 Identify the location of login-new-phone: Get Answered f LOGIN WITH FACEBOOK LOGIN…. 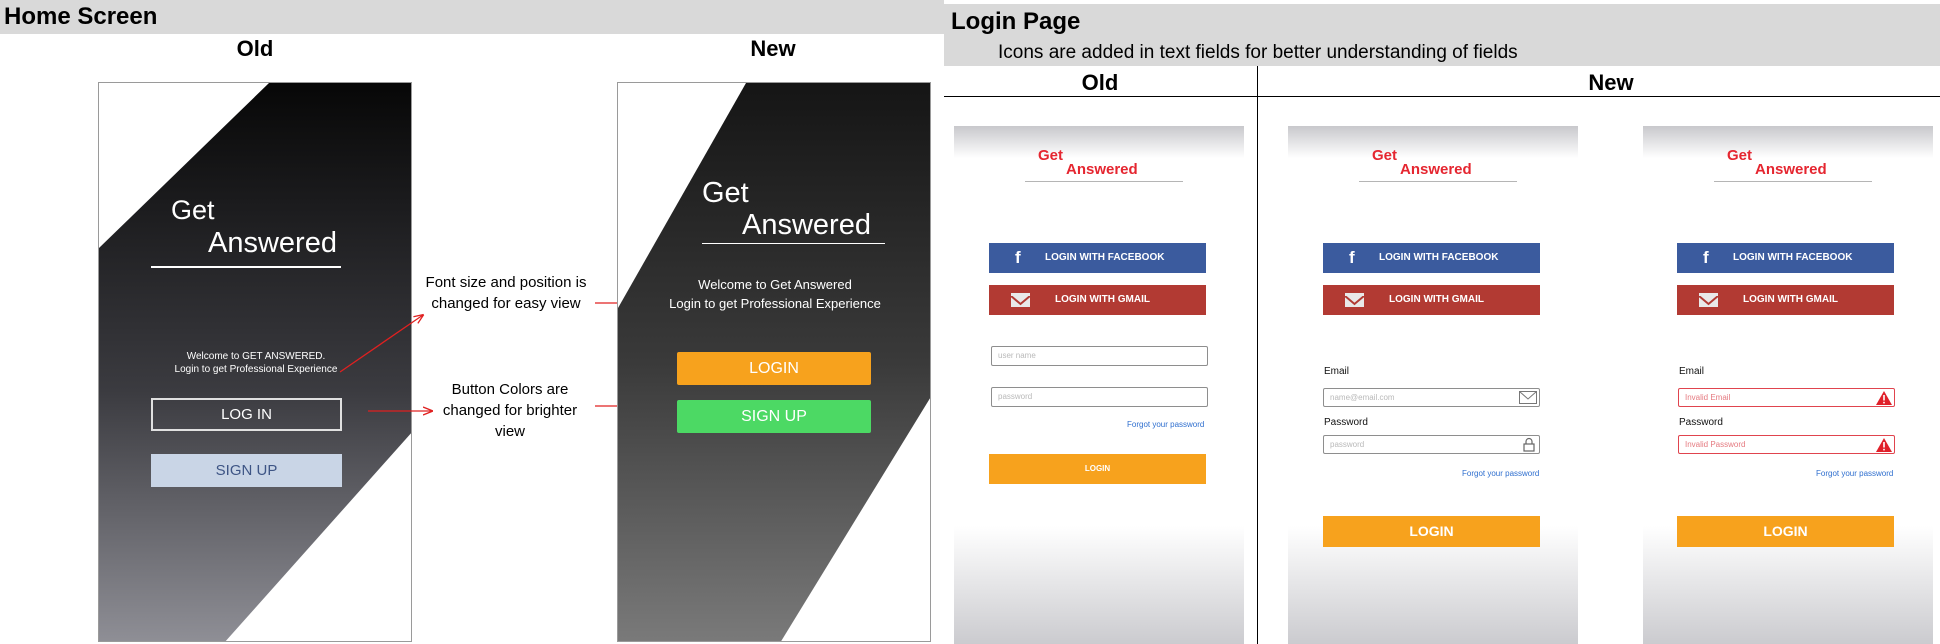
(1433, 385).